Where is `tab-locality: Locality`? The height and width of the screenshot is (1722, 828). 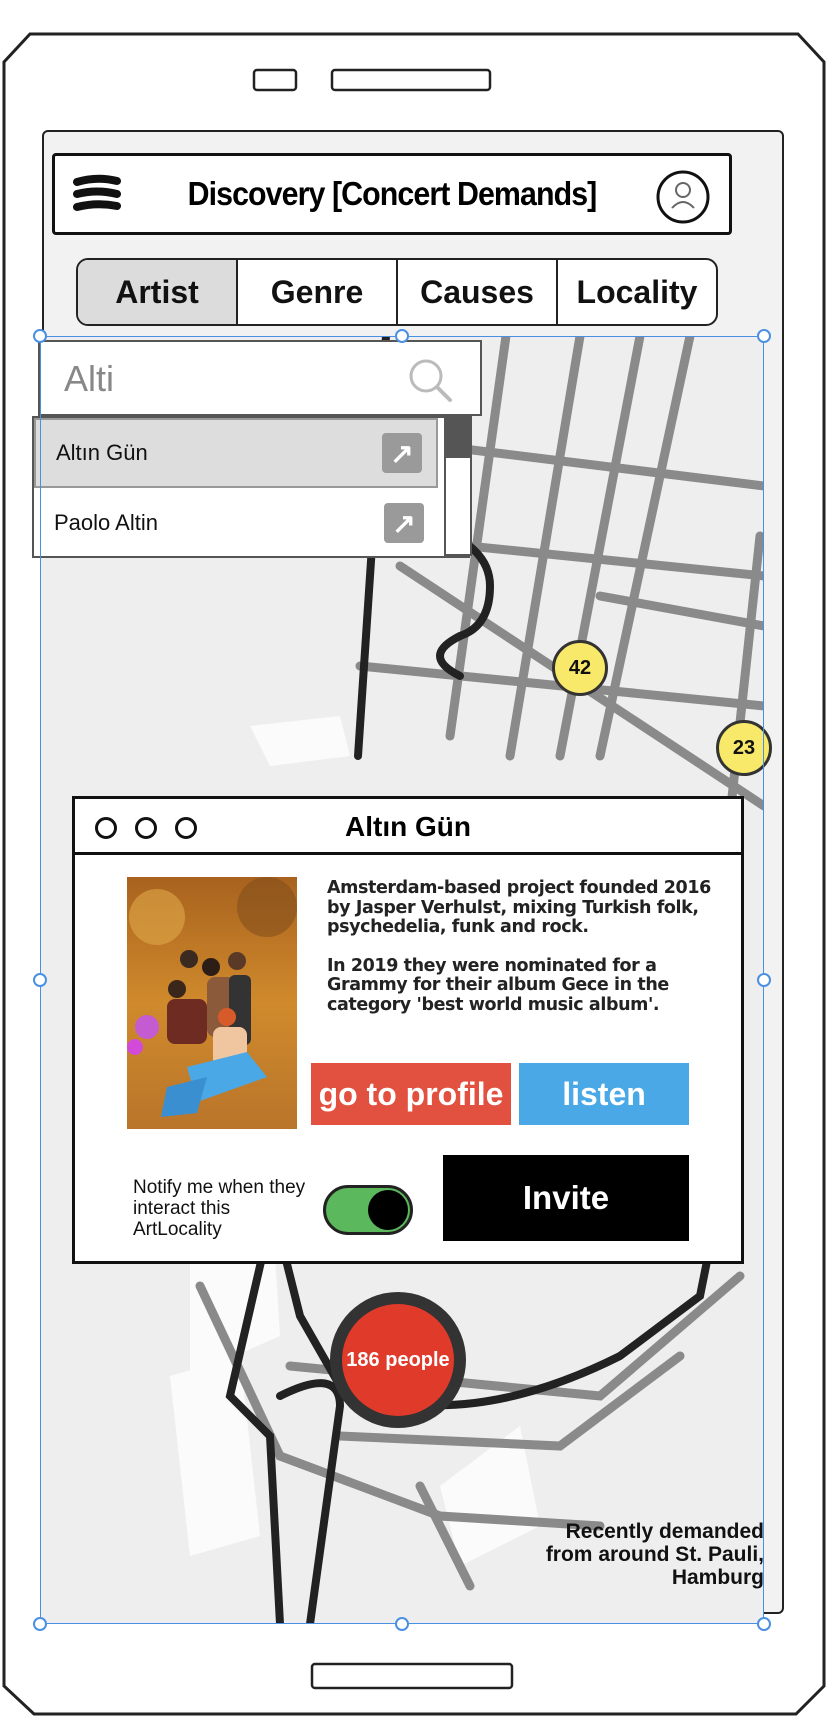
tab-locality: Locality is located at coordinates (637, 292).